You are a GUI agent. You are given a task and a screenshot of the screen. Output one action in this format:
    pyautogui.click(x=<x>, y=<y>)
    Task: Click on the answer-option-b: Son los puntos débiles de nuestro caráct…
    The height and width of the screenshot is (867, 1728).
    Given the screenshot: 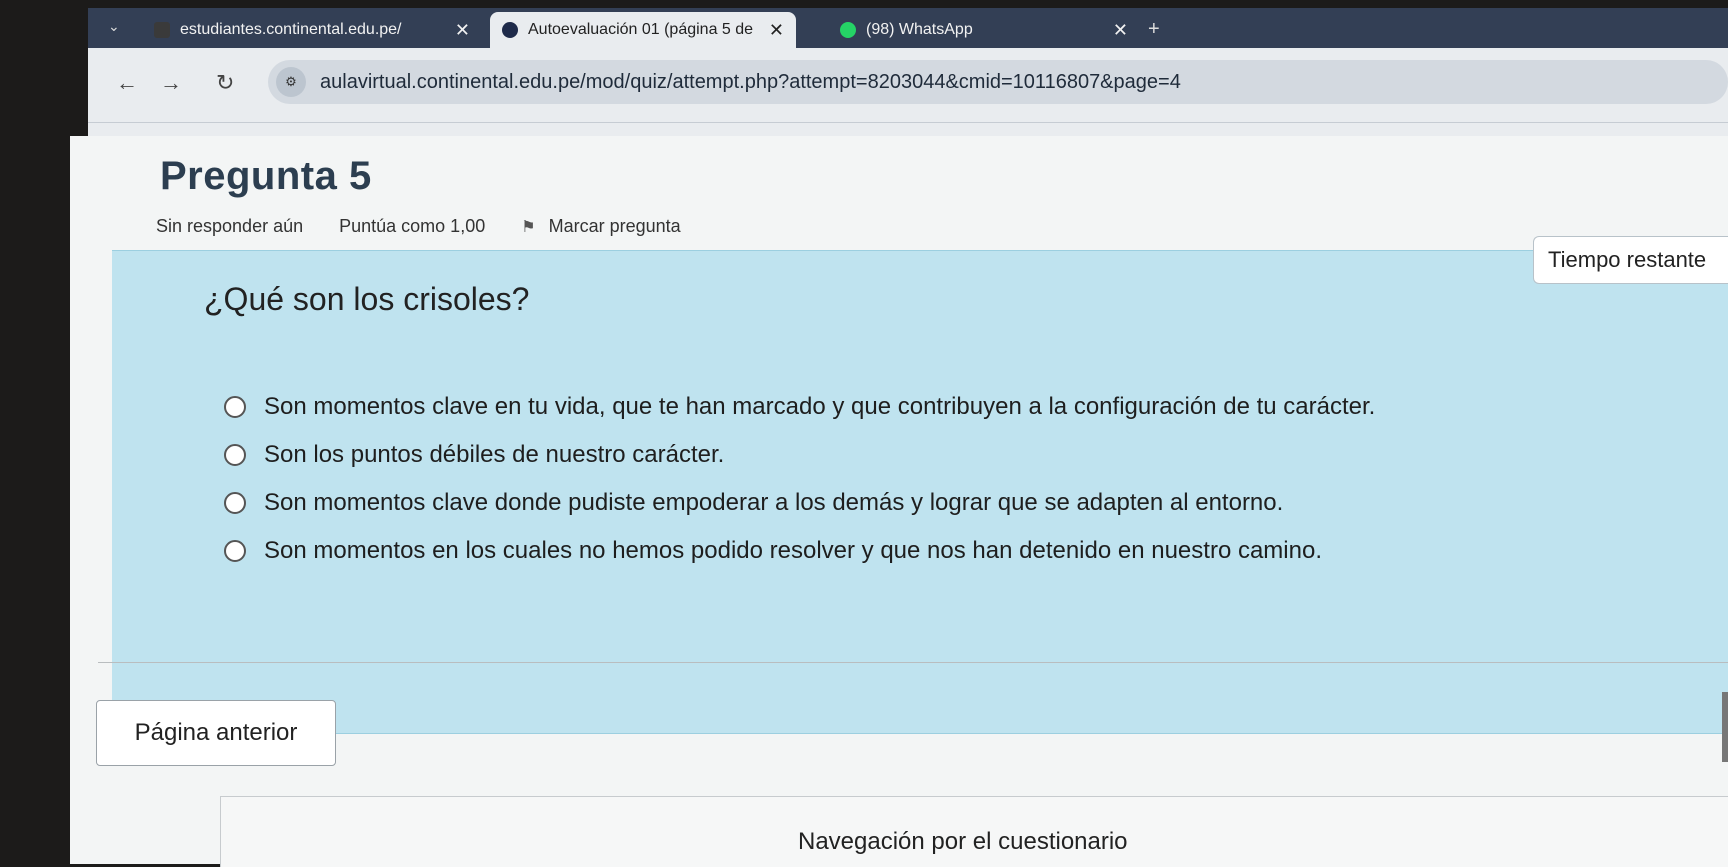 What is the action you would take?
    pyautogui.click(x=799, y=455)
    